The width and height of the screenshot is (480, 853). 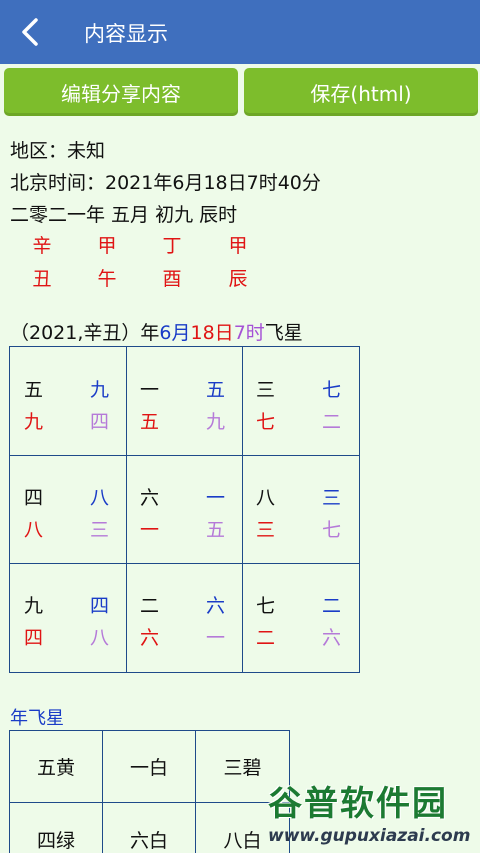 I want to click on stem-day: 丁, so click(x=172, y=246).